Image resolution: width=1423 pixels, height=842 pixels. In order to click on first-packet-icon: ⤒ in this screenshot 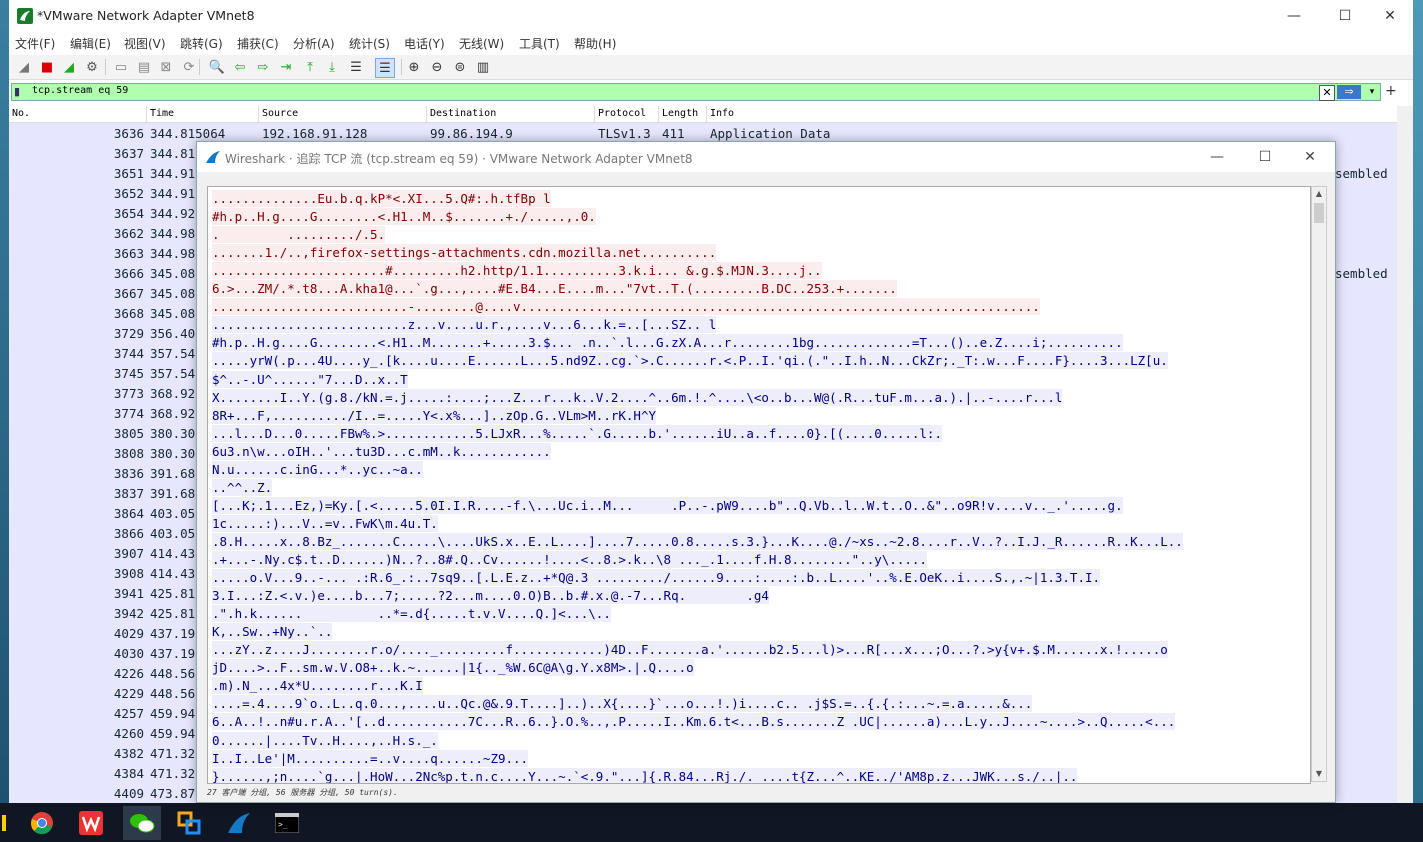, I will do `click(310, 67)`.